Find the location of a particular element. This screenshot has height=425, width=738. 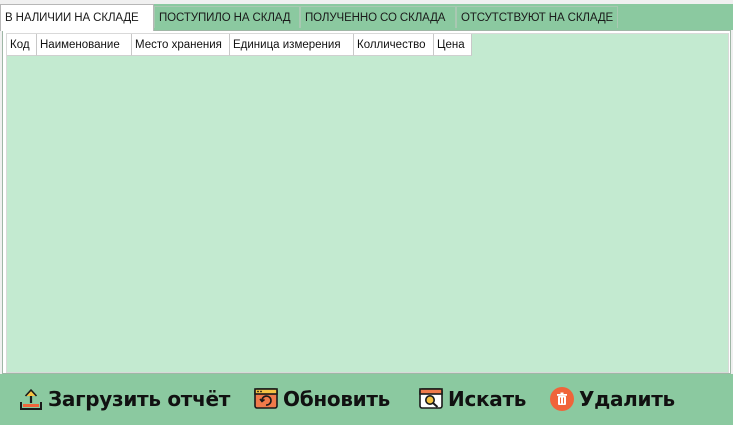

search-window-icon is located at coordinates (431, 399).